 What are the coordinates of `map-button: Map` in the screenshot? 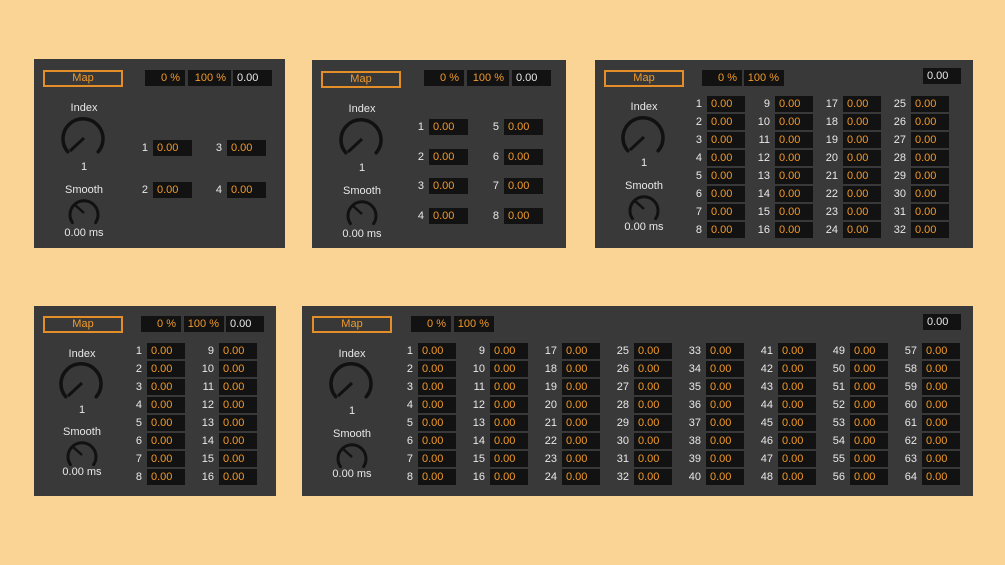 It's located at (352, 324).